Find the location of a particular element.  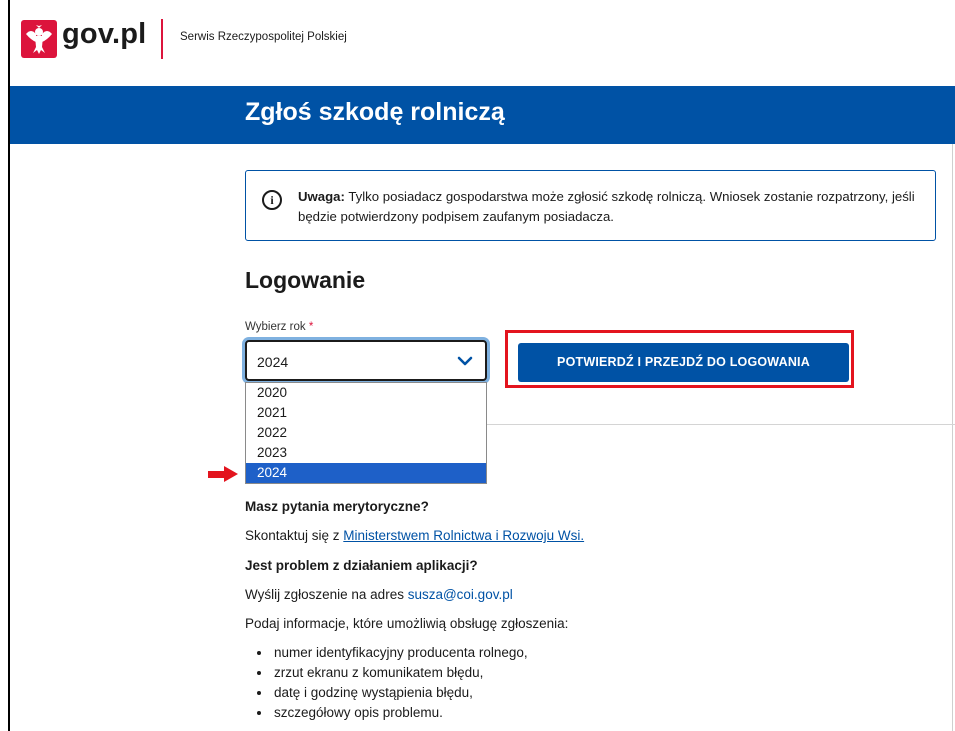

year-option-2024: 2024 is located at coordinates (366, 473).